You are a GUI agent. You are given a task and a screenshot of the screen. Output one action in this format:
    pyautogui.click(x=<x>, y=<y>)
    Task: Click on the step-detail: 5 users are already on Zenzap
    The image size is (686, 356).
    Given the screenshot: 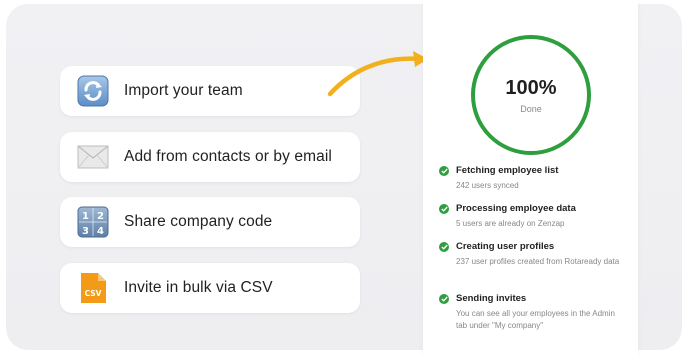 What is the action you would take?
    pyautogui.click(x=510, y=223)
    